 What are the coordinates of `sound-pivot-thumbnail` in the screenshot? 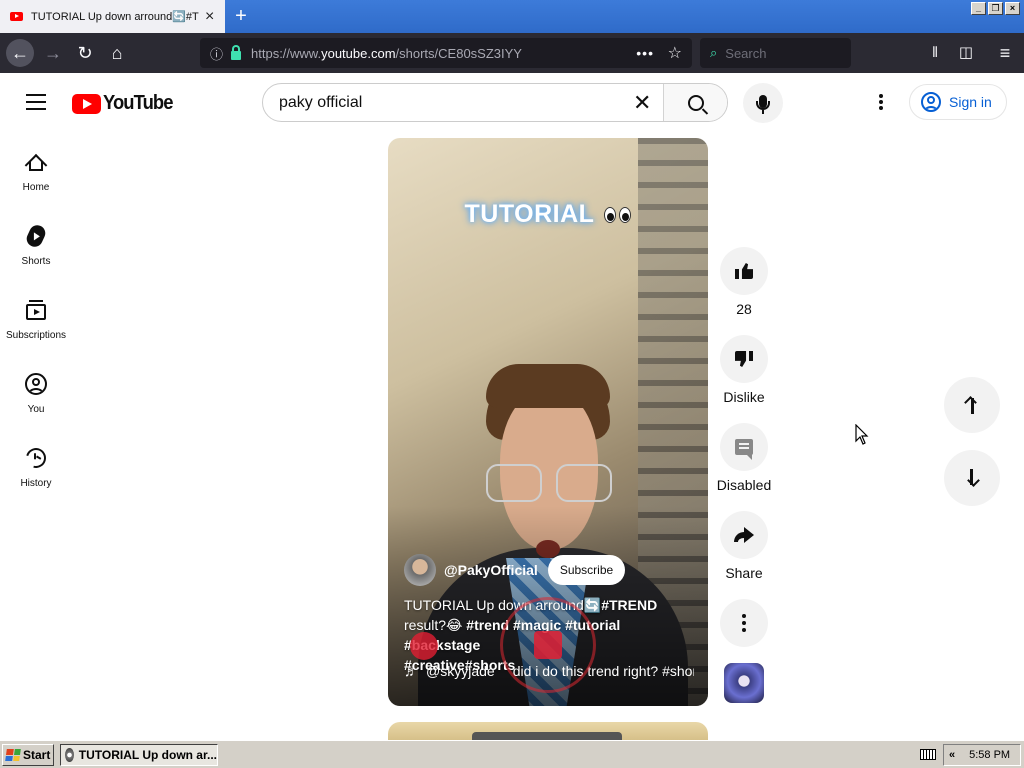 It's located at (744, 683).